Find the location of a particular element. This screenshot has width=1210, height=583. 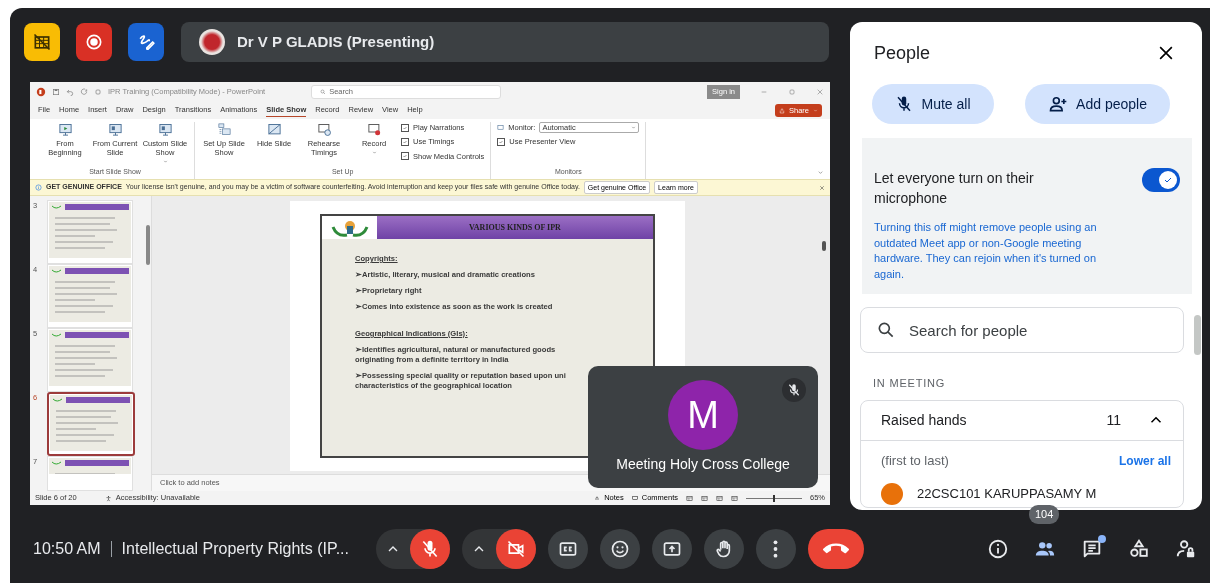

avatar is located at coordinates (892, 493).